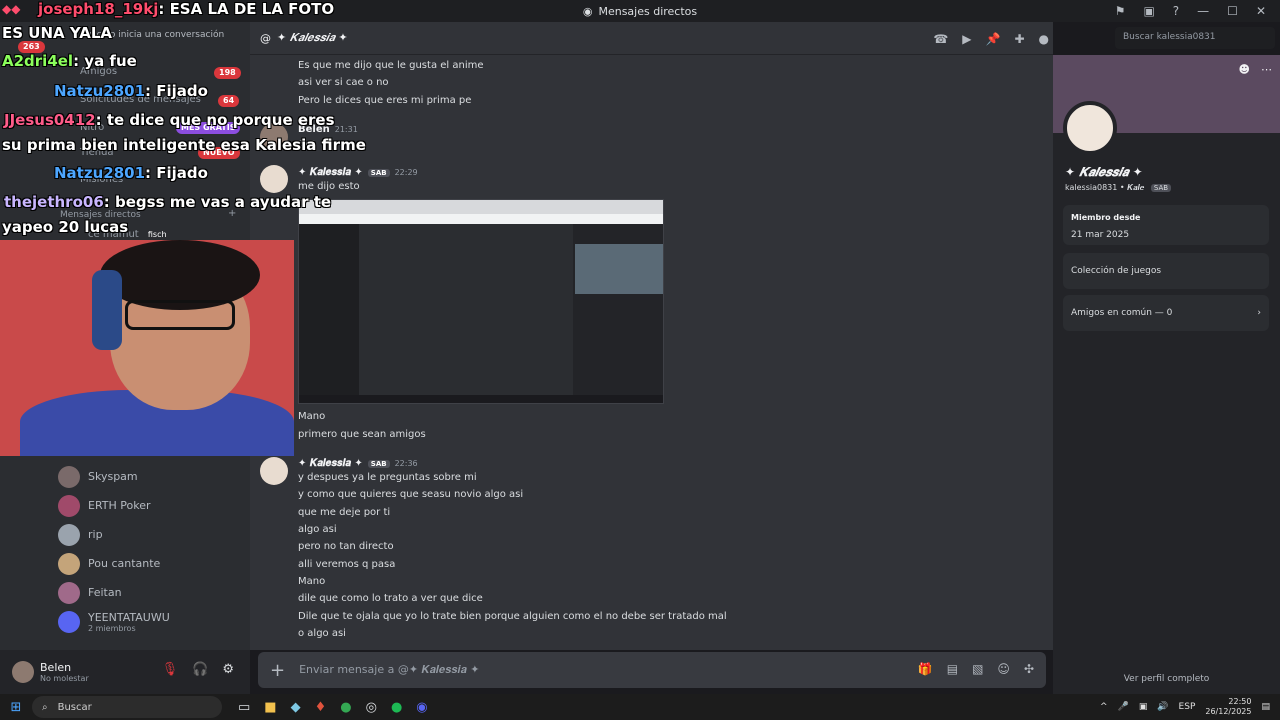 The width and height of the screenshot is (1280, 720). I want to click on add-friend-icon: ☻, so click(1244, 69).